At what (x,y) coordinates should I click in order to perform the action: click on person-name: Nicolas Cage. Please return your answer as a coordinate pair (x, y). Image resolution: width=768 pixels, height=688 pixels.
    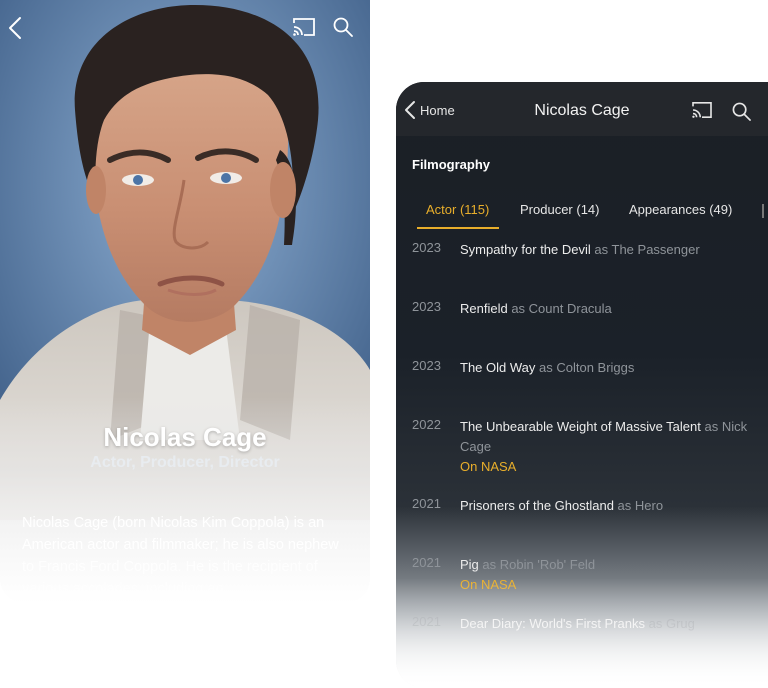
    Looking at the image, I should click on (185, 437).